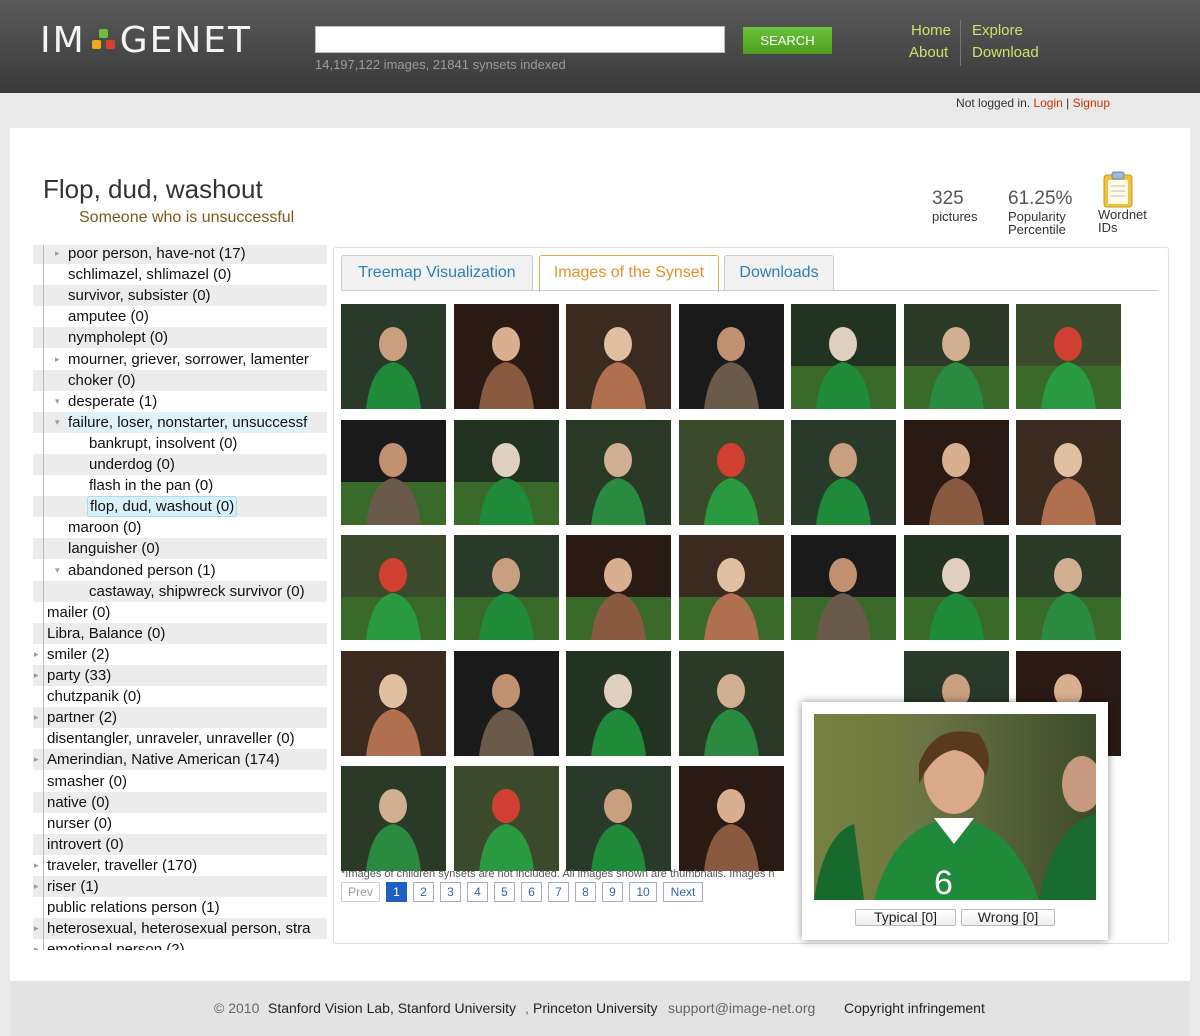 The width and height of the screenshot is (1200, 1036). What do you see at coordinates (180, 944) in the screenshot?
I see `tree-item: ▸ emotional person (2)` at bounding box center [180, 944].